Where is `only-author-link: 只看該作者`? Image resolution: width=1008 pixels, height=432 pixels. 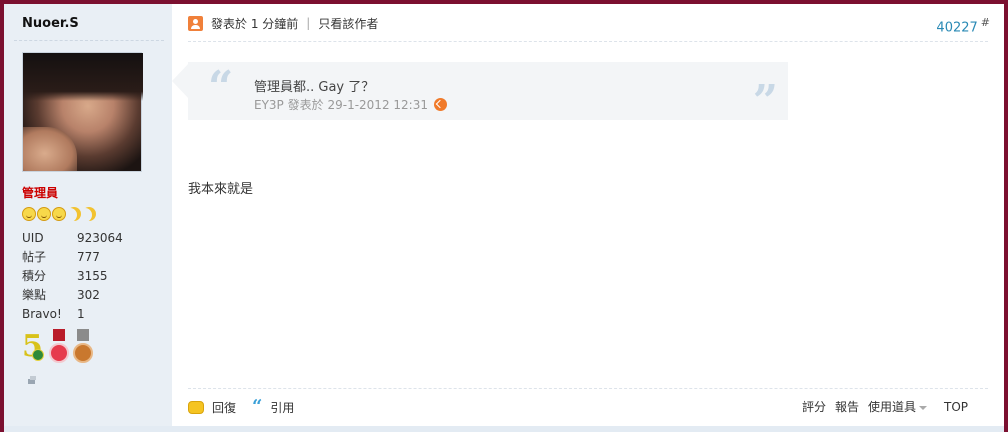 only-author-link: 只看該作者 is located at coordinates (348, 23).